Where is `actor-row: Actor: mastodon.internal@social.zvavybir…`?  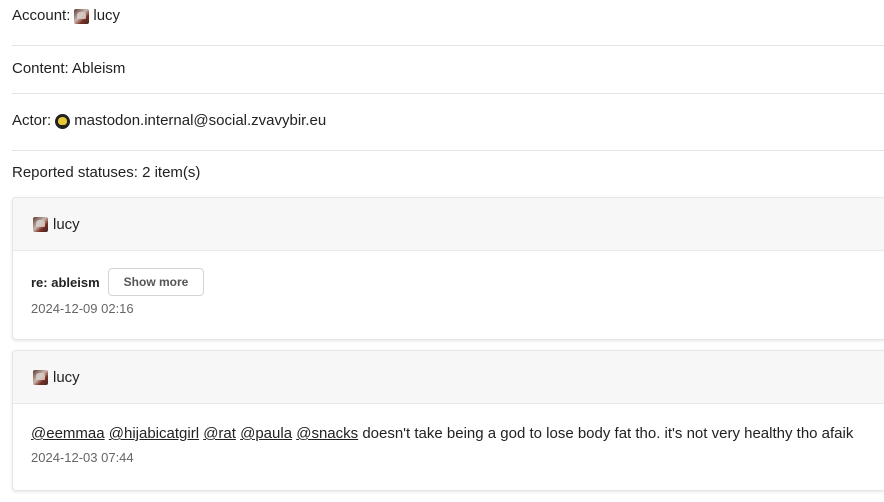
actor-row: Actor: mastodon.internal@social.zvavybir… is located at coordinates (448, 121).